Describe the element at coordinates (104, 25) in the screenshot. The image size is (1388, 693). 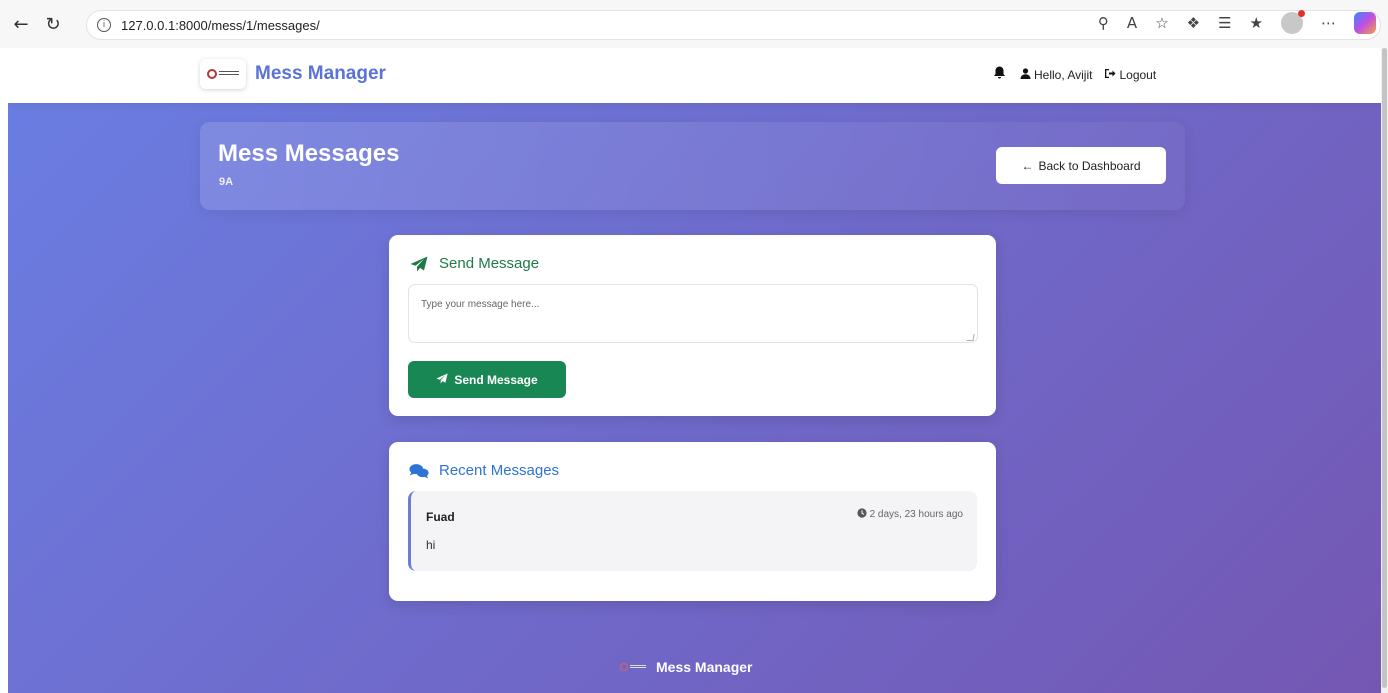
I see `site-info-icon: i` at that location.